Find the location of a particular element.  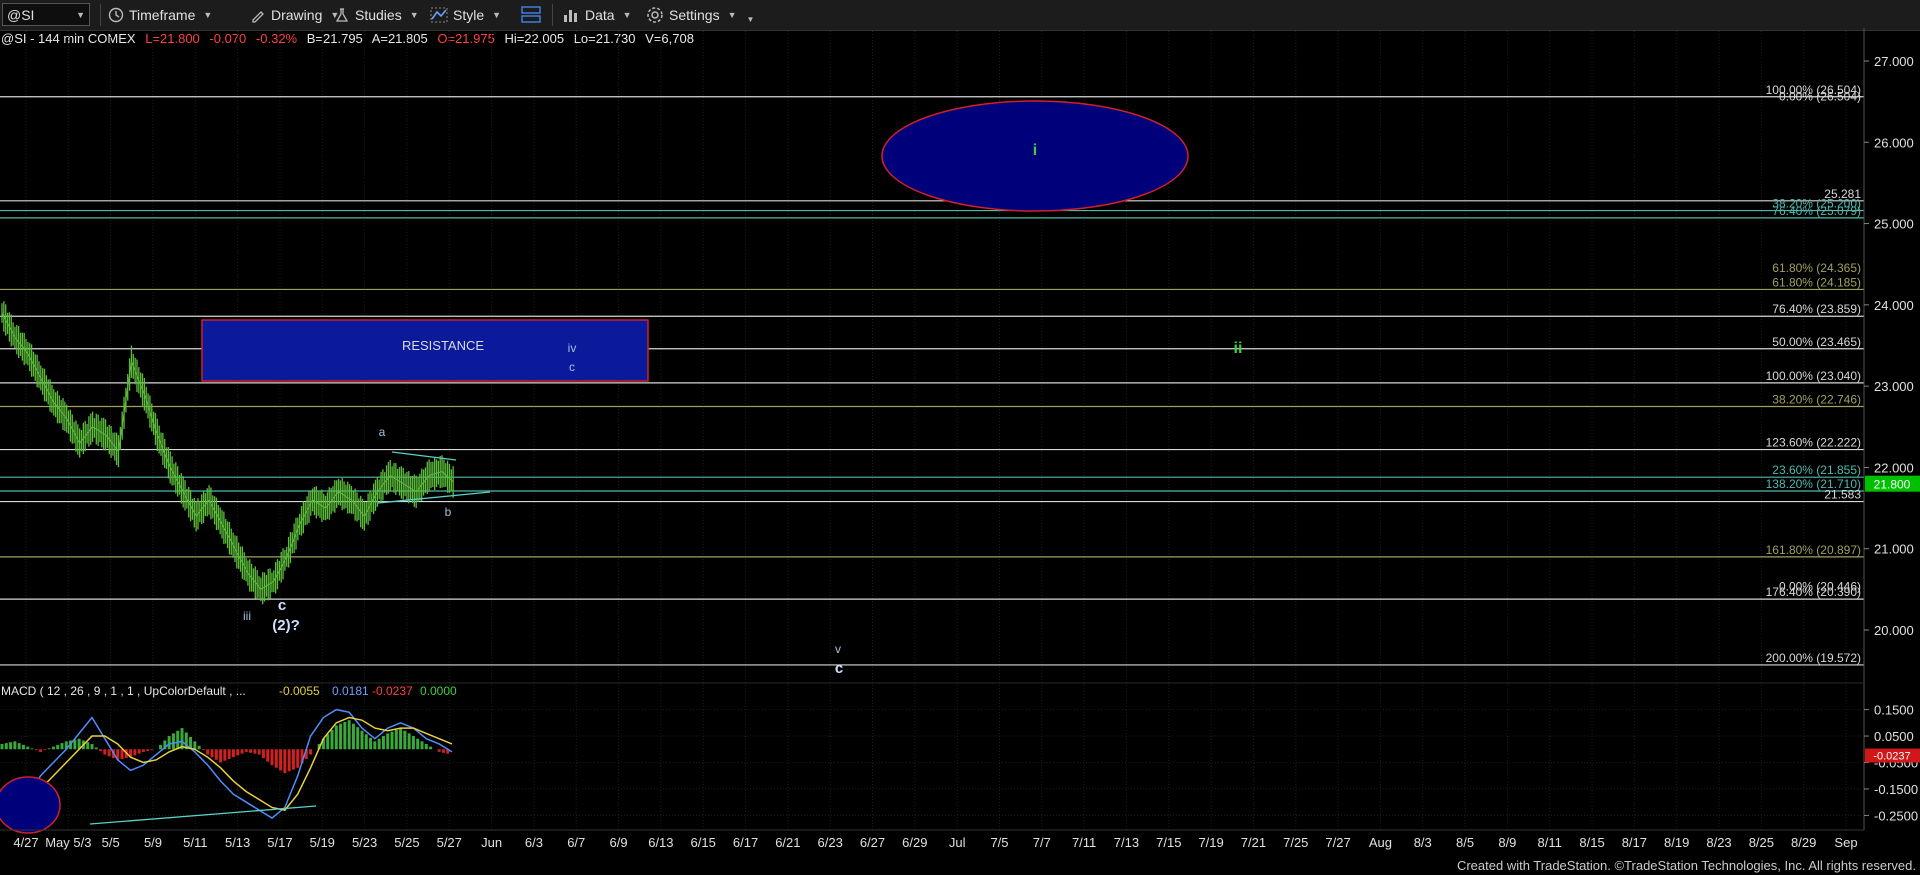

time-tick-label: Jun is located at coordinates (491, 842).